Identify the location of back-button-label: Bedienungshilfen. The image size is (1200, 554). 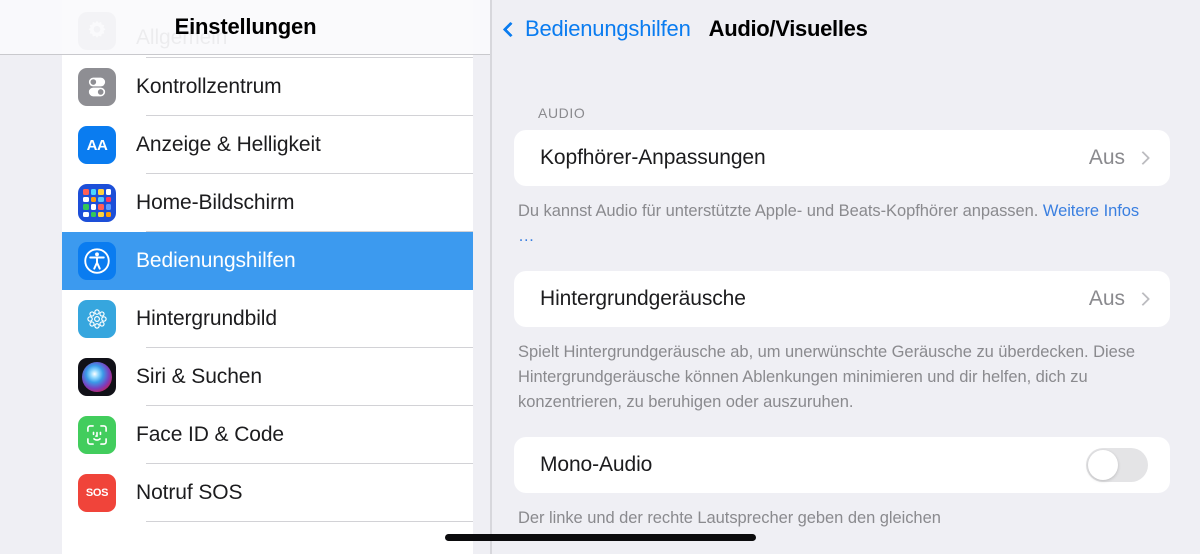
(608, 28).